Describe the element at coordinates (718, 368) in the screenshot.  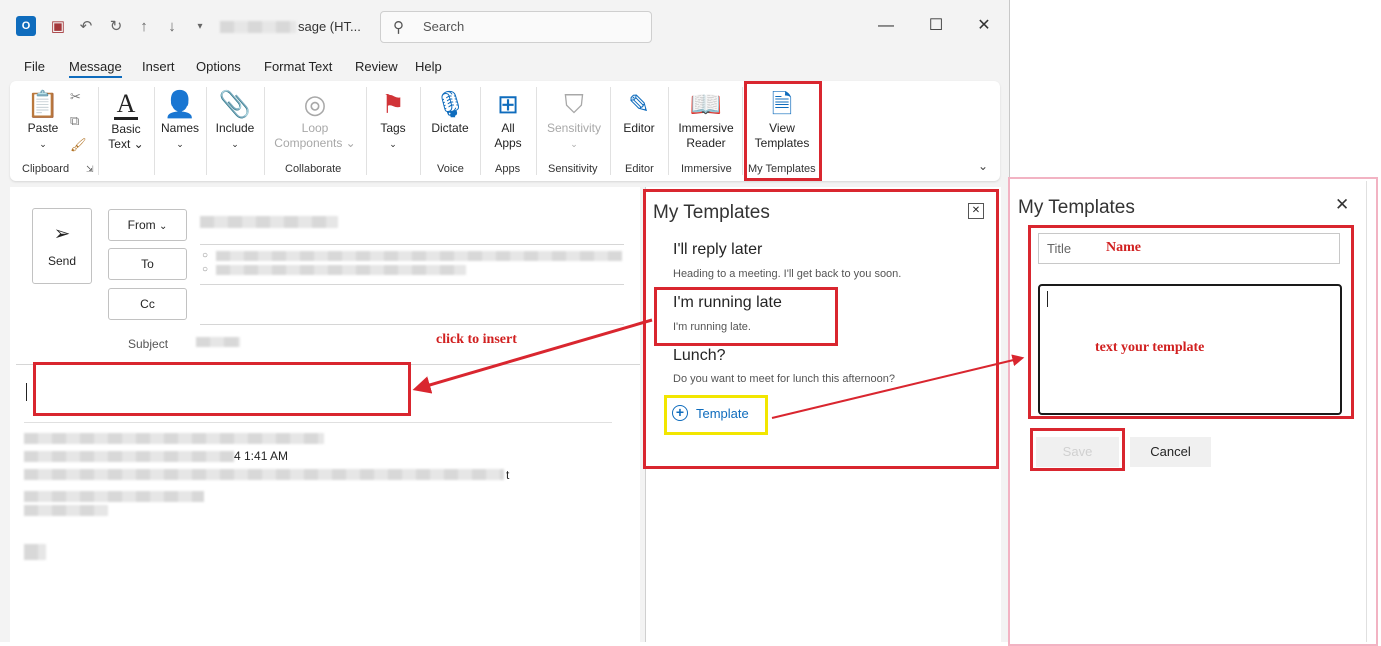
I see `annotation-arrows` at that location.